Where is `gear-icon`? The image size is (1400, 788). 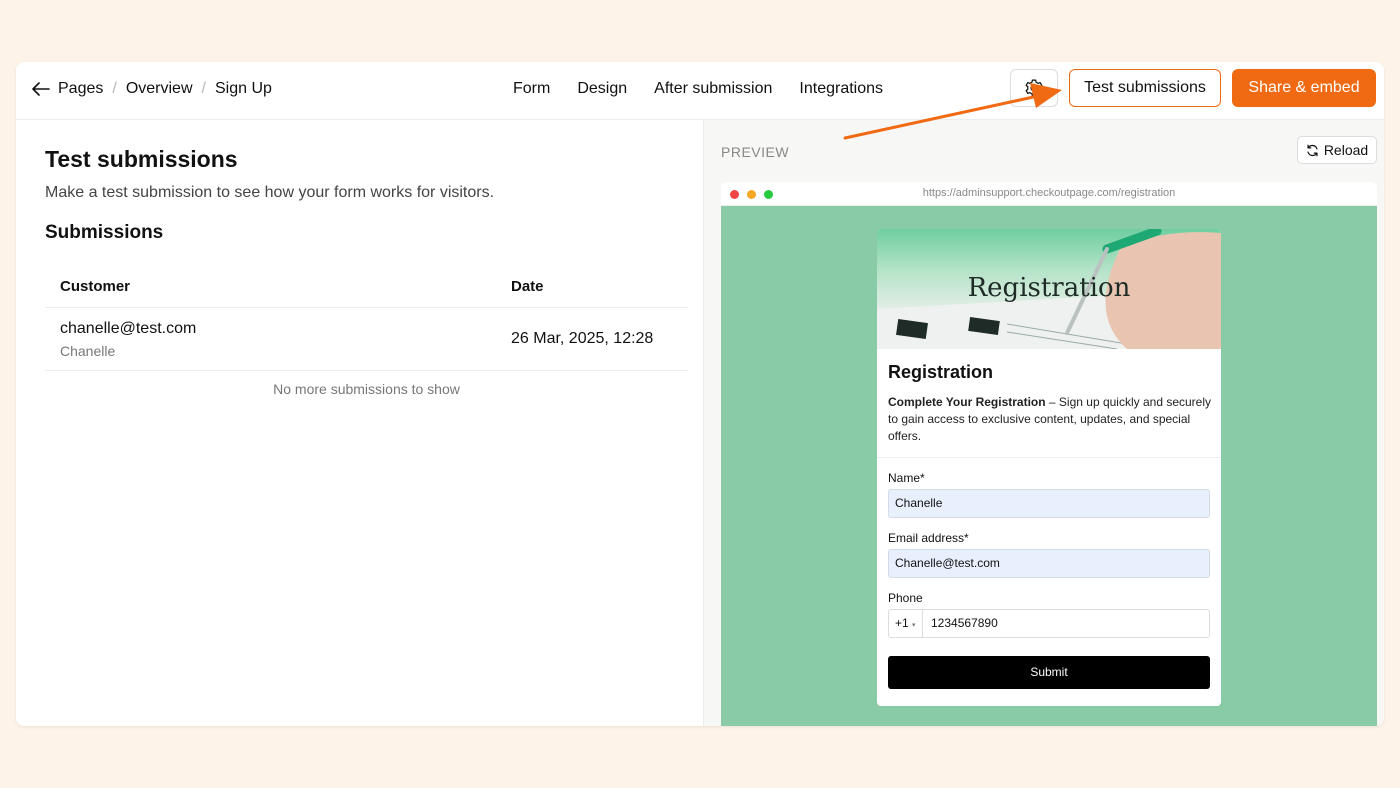
gear-icon is located at coordinates (1034, 88).